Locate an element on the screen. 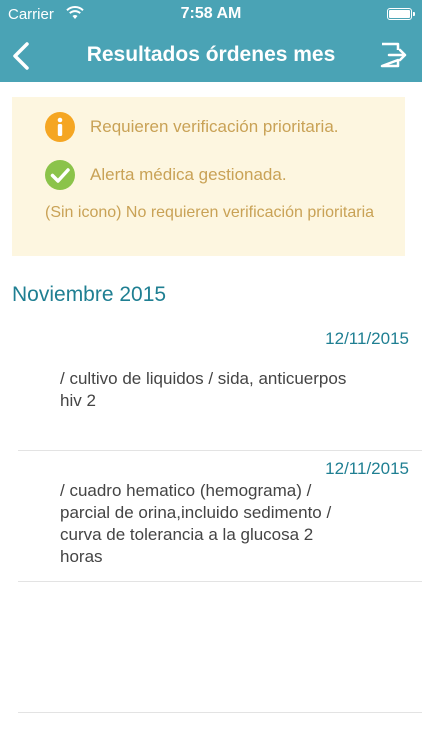 The height and width of the screenshot is (750, 422). page-title: Resultados órdenes mes is located at coordinates (211, 54).